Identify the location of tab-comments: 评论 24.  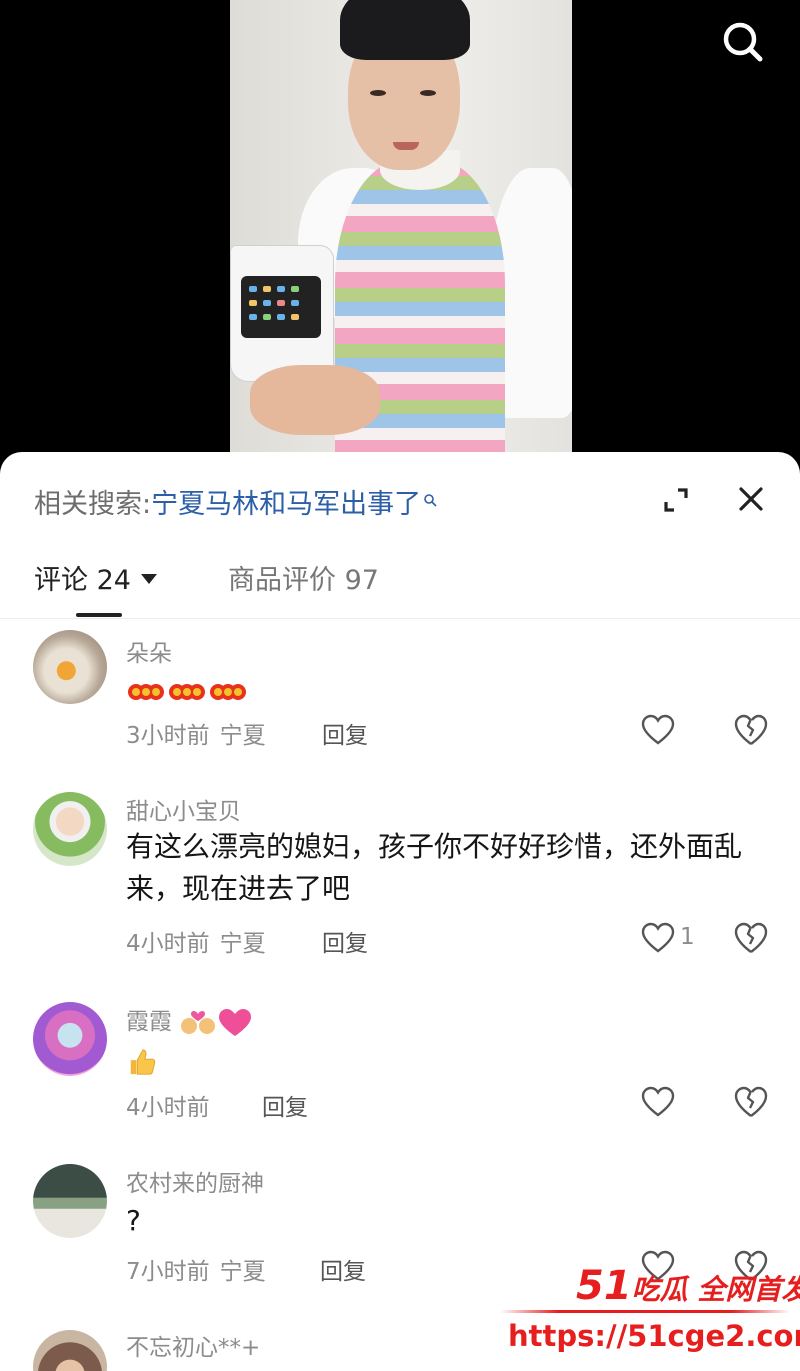
(95, 577).